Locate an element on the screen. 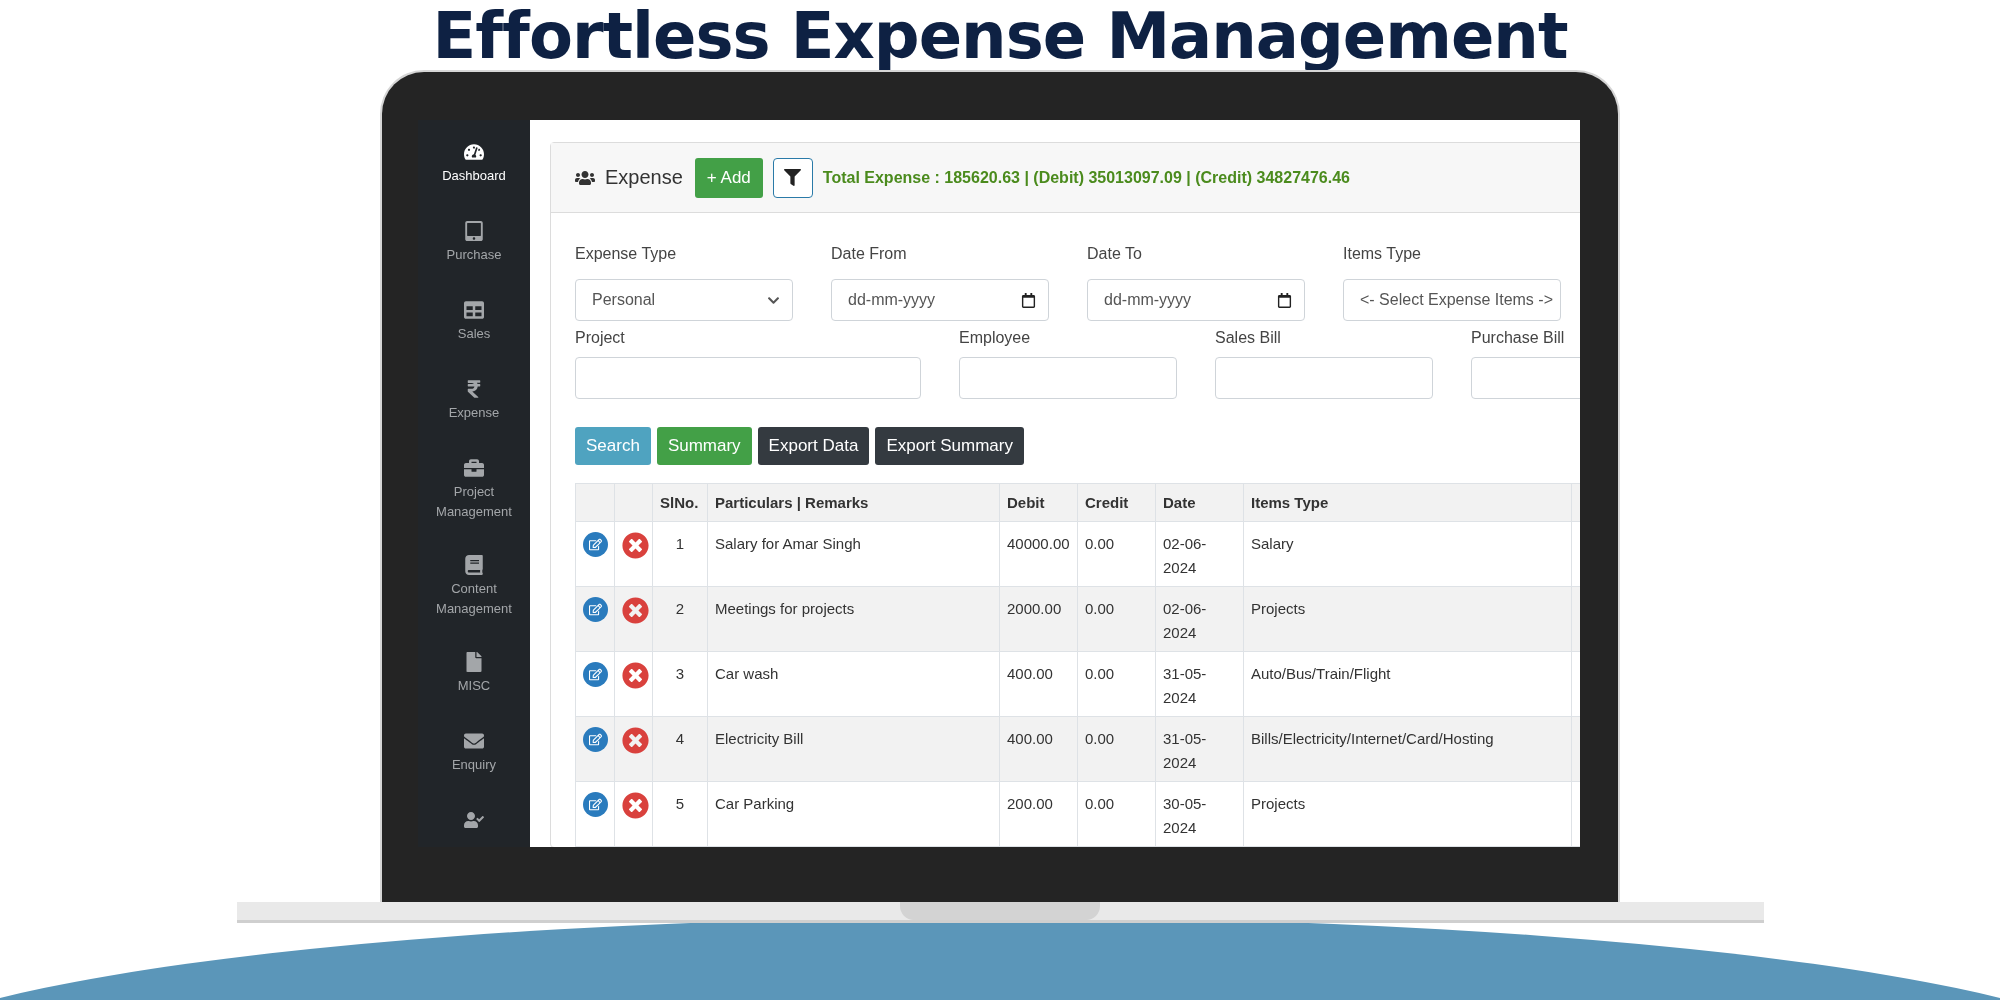  table-cell: Salary is located at coordinates (1407, 554).